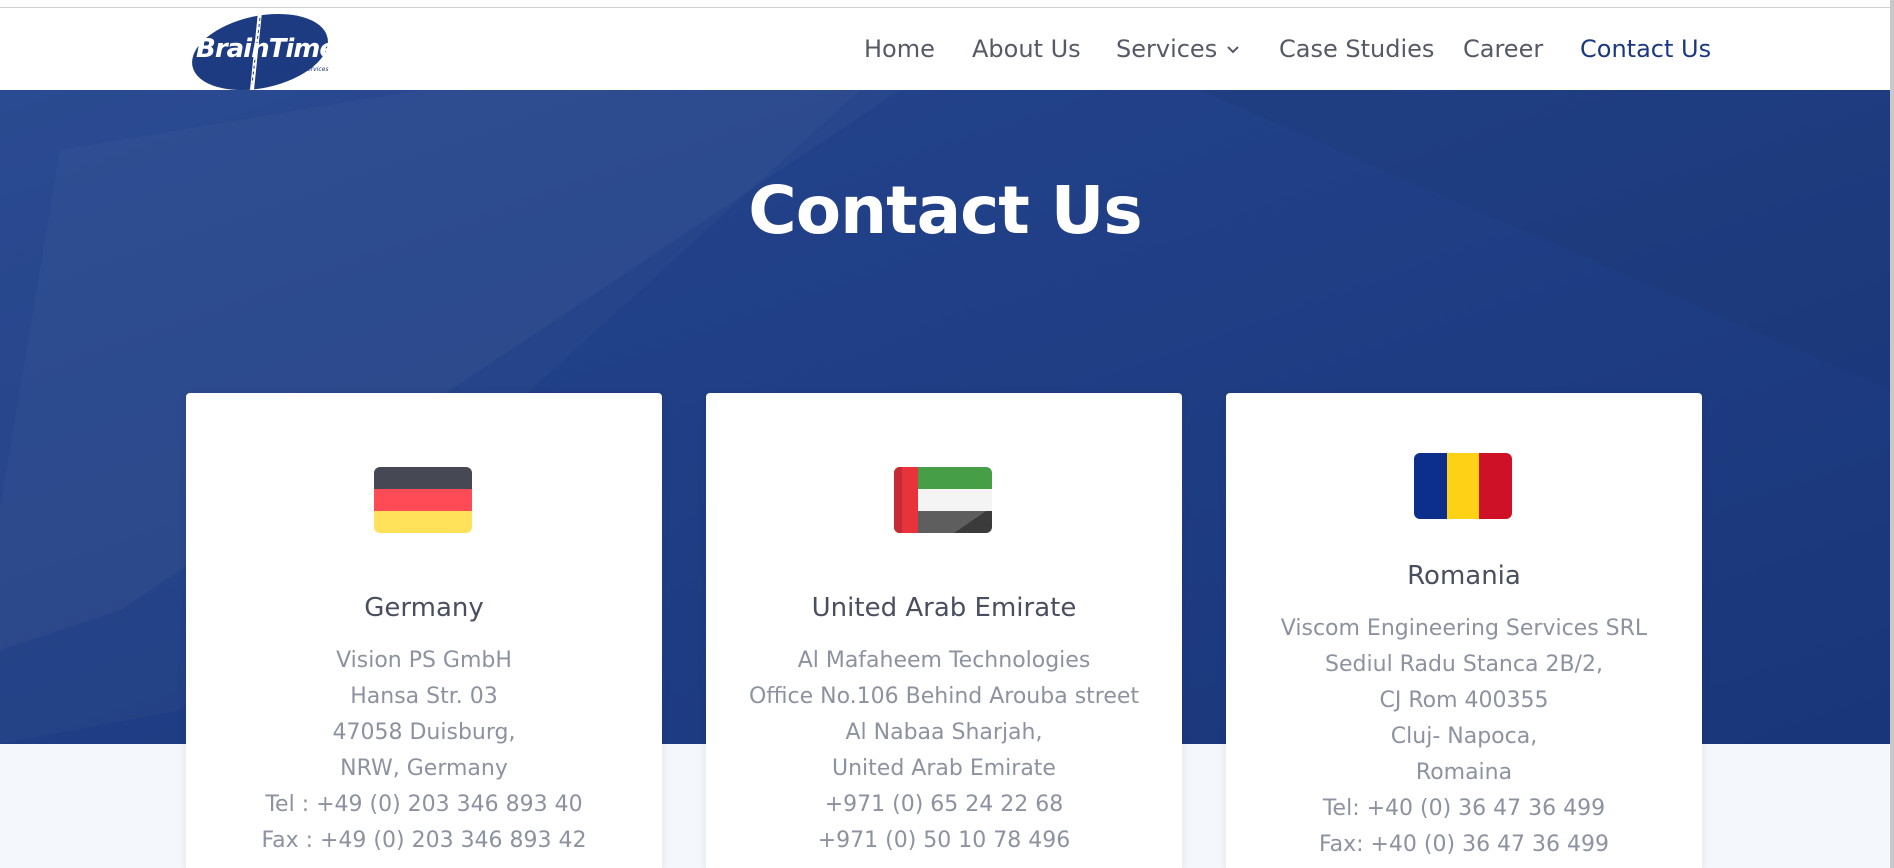 Image resolution: width=1894 pixels, height=868 pixels. I want to click on office-line: Hansa Str. 03, so click(424, 696).